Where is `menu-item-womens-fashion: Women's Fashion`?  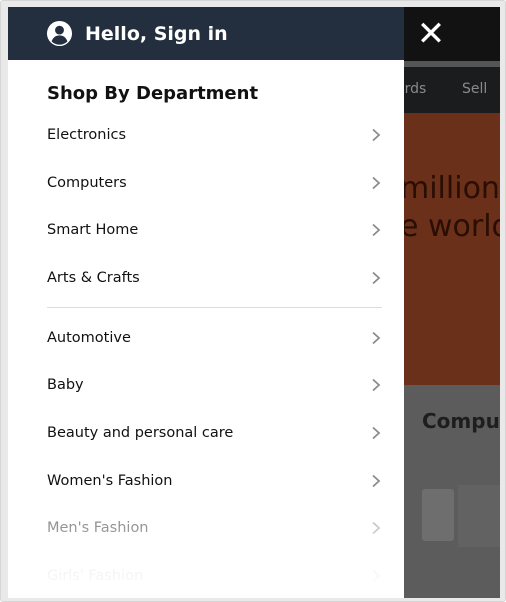 menu-item-womens-fashion: Women's Fashion is located at coordinates (206, 481).